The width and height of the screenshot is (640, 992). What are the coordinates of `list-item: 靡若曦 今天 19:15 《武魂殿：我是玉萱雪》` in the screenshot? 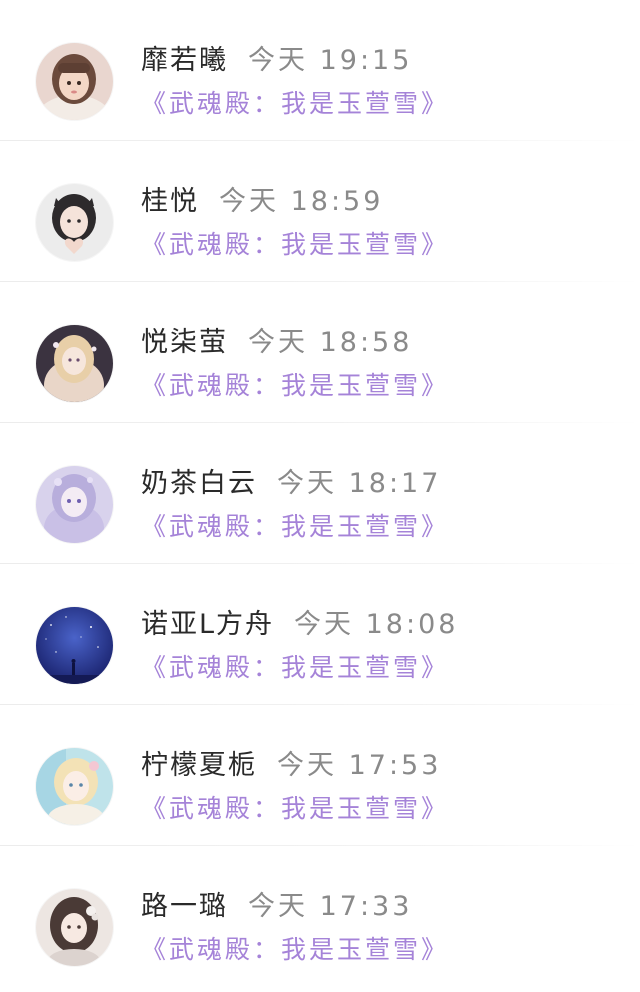 It's located at (320, 70).